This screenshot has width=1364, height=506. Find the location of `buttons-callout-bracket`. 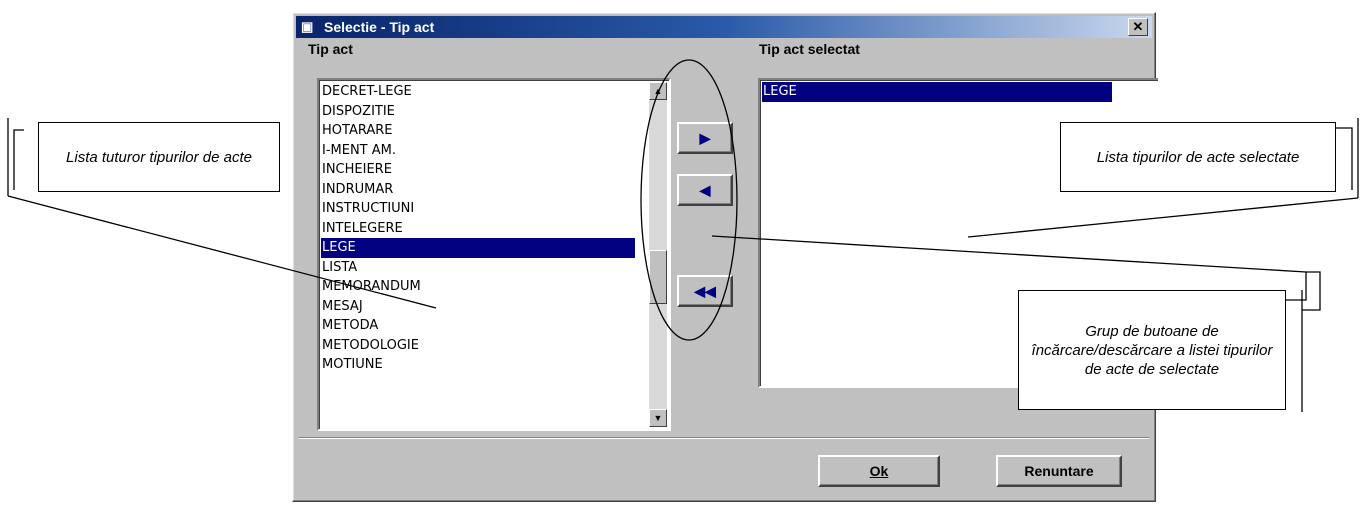

buttons-callout-bracket is located at coordinates (1303, 291).